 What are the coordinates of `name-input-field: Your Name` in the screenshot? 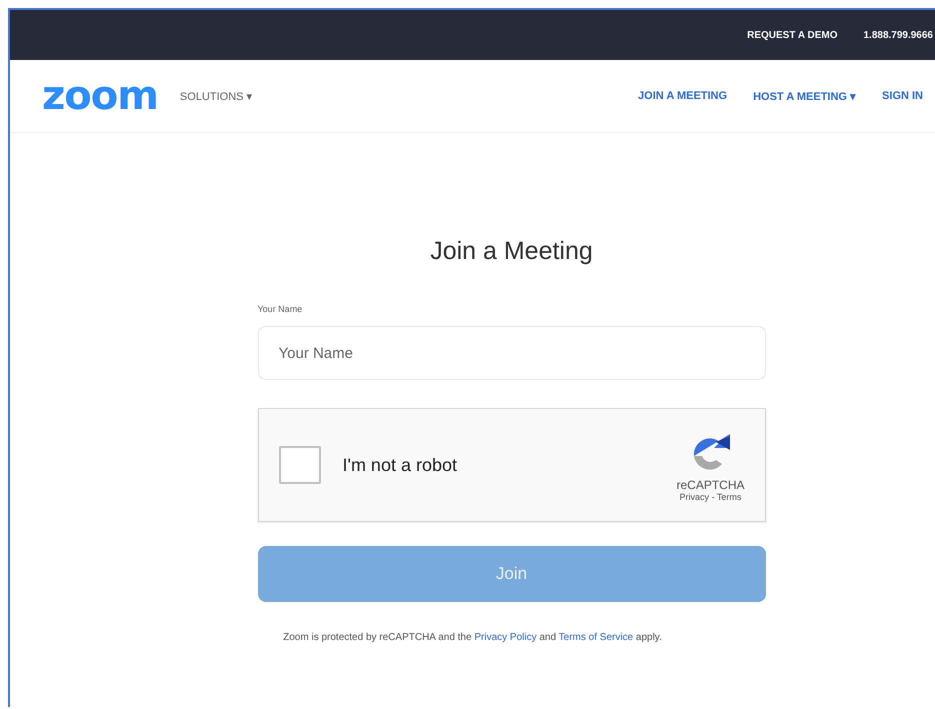 It's located at (512, 353).